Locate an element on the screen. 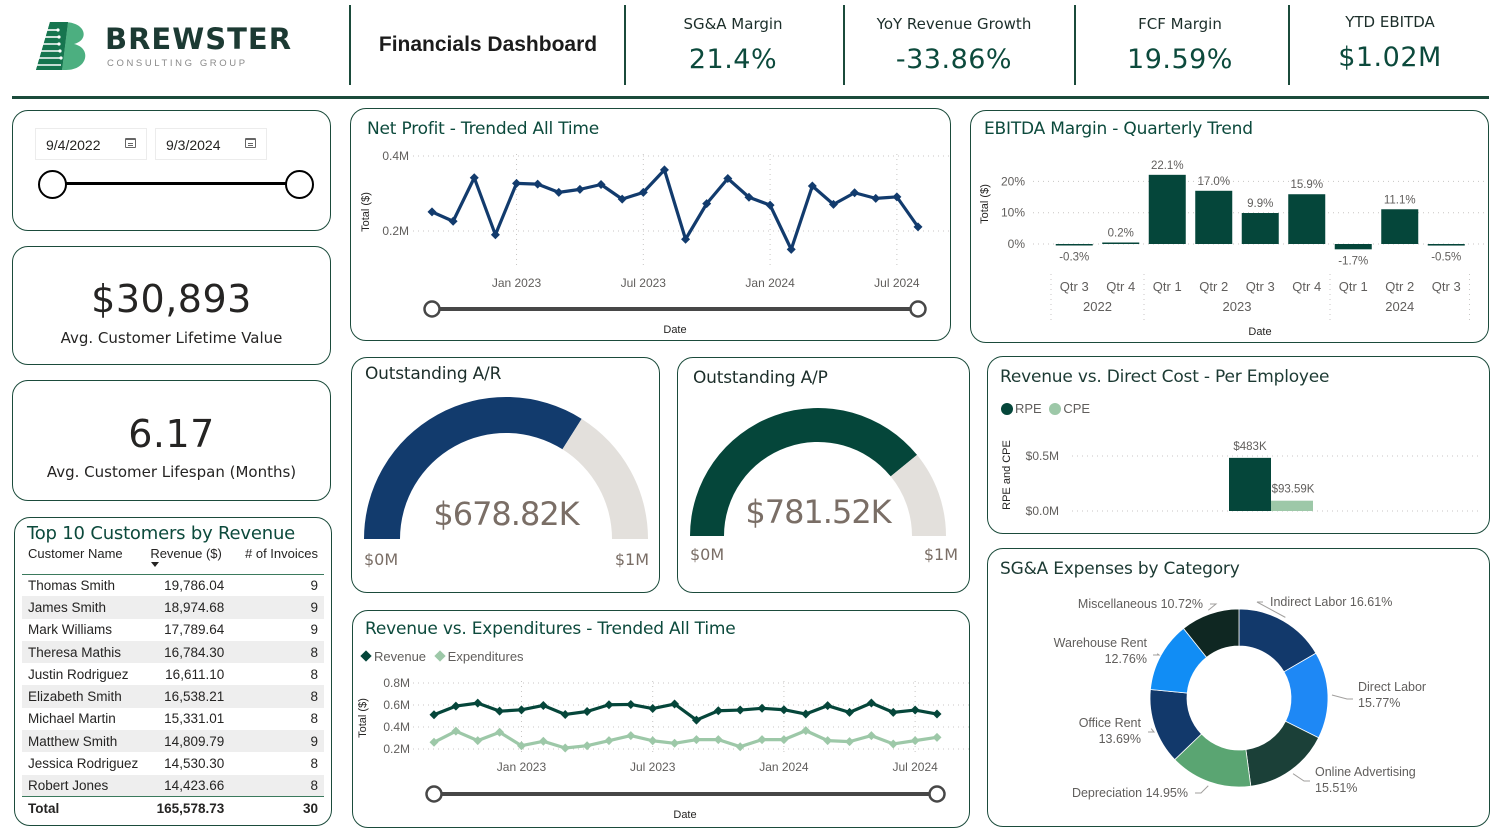 Image resolution: width=1503 pixels, height=833 pixels. table-row: Elizabeth Smith 16,538.21 8 is located at coordinates (173, 696).